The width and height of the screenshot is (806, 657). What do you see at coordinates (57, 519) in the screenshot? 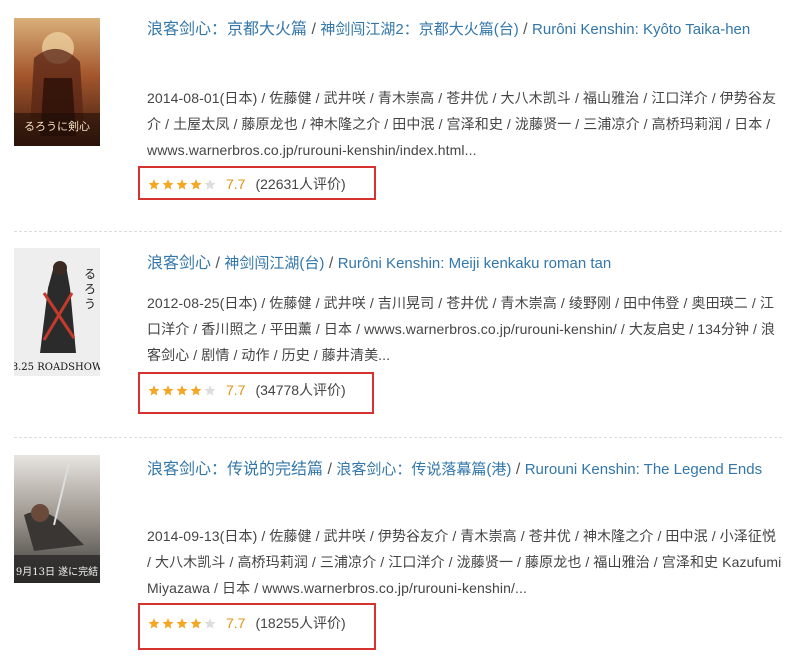
I see `movie-poster-3: 9月13日 遂に完結` at bounding box center [57, 519].